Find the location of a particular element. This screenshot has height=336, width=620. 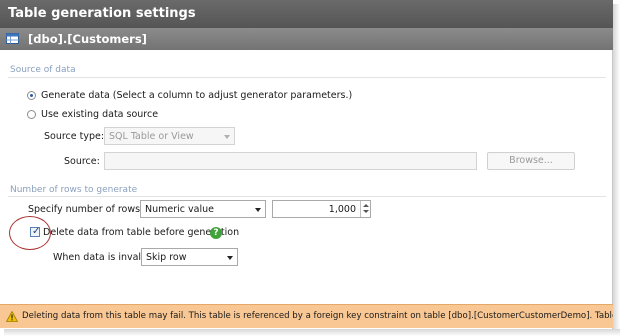

row-count-input: 1,000 is located at coordinates (321, 209).